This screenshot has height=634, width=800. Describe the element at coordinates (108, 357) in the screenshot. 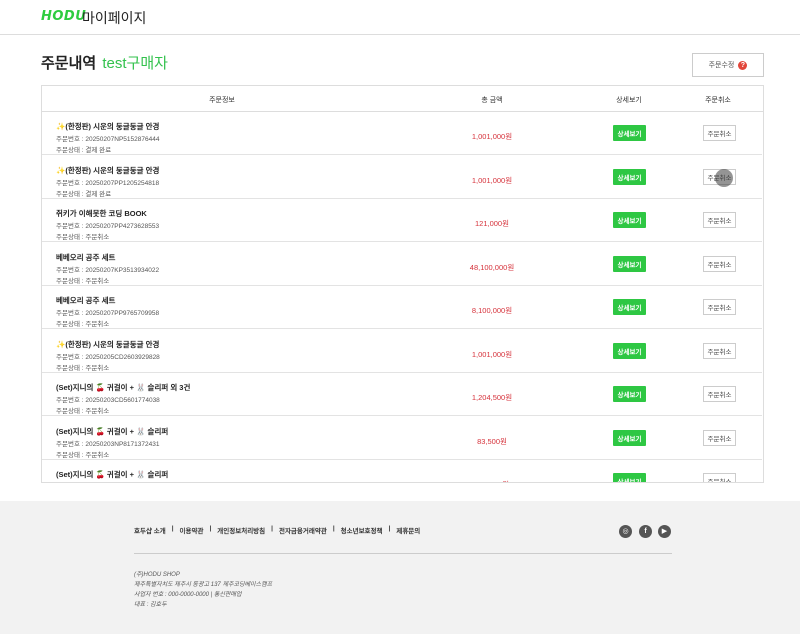

I see `order-number: 주문번호 : 20250205CD2603929828` at that location.